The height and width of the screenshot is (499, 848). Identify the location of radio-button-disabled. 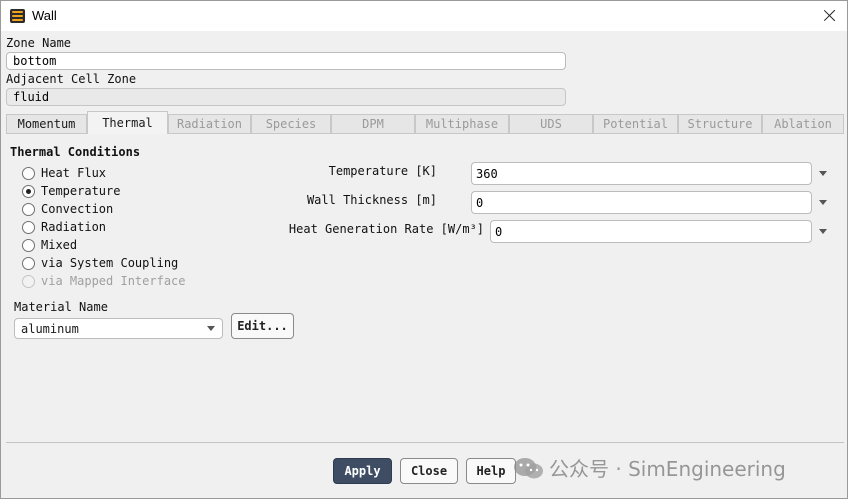
(28, 281).